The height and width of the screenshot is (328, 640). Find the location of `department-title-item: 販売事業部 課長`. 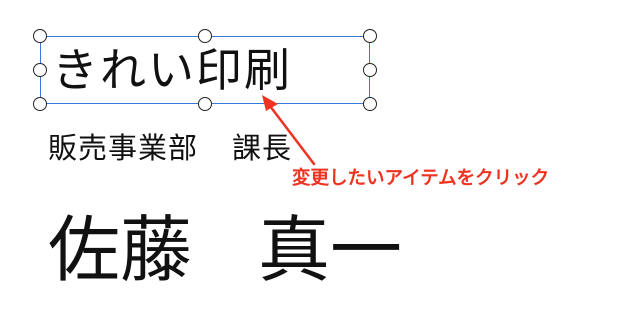

department-title-item: 販売事業部 課長 is located at coordinates (170, 148).